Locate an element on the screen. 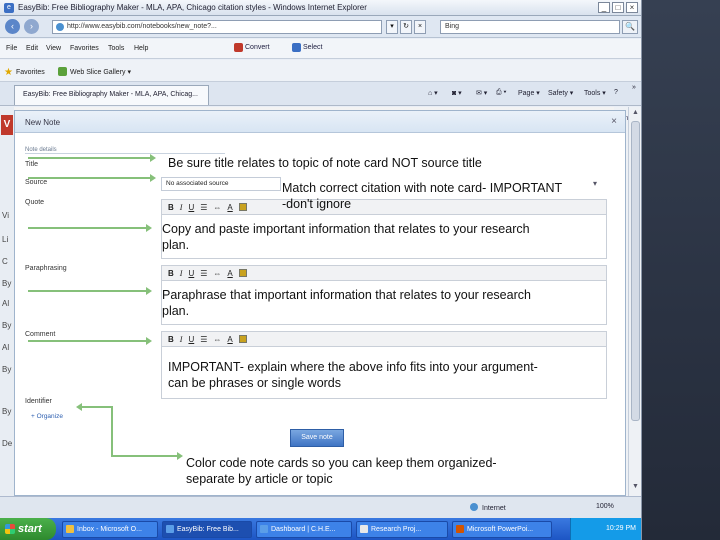 This screenshot has width=720, height=540. forward-arrow-icon: › is located at coordinates (31, 26).